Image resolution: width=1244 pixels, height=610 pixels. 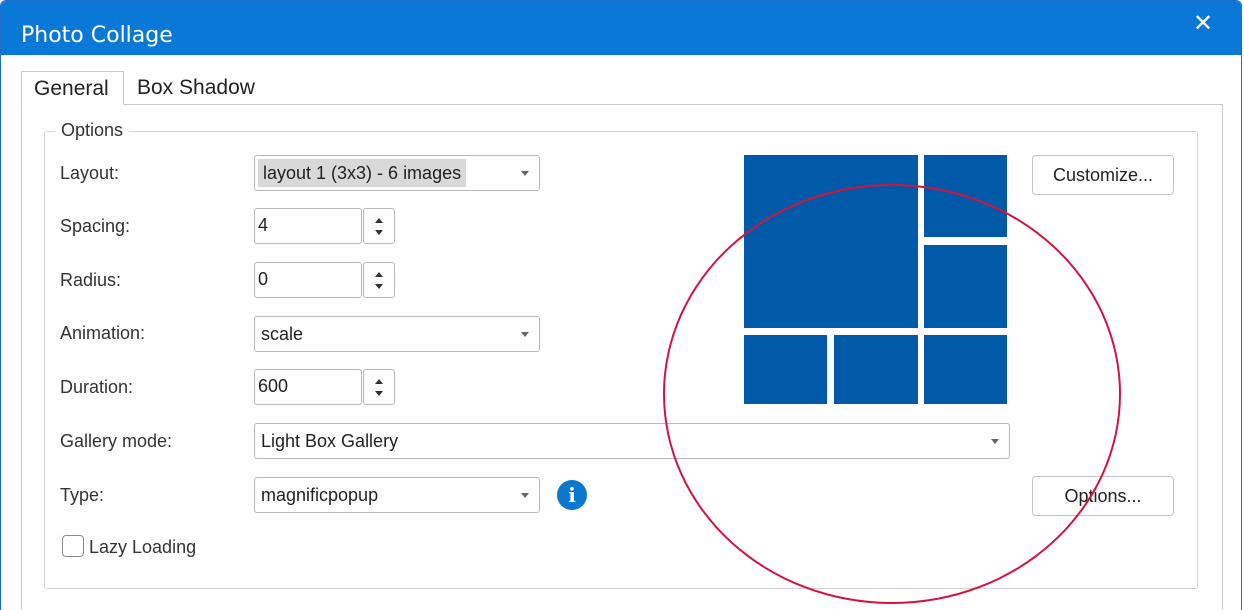 What do you see at coordinates (397, 495) in the screenshot?
I see `type-select: magnificpopup` at bounding box center [397, 495].